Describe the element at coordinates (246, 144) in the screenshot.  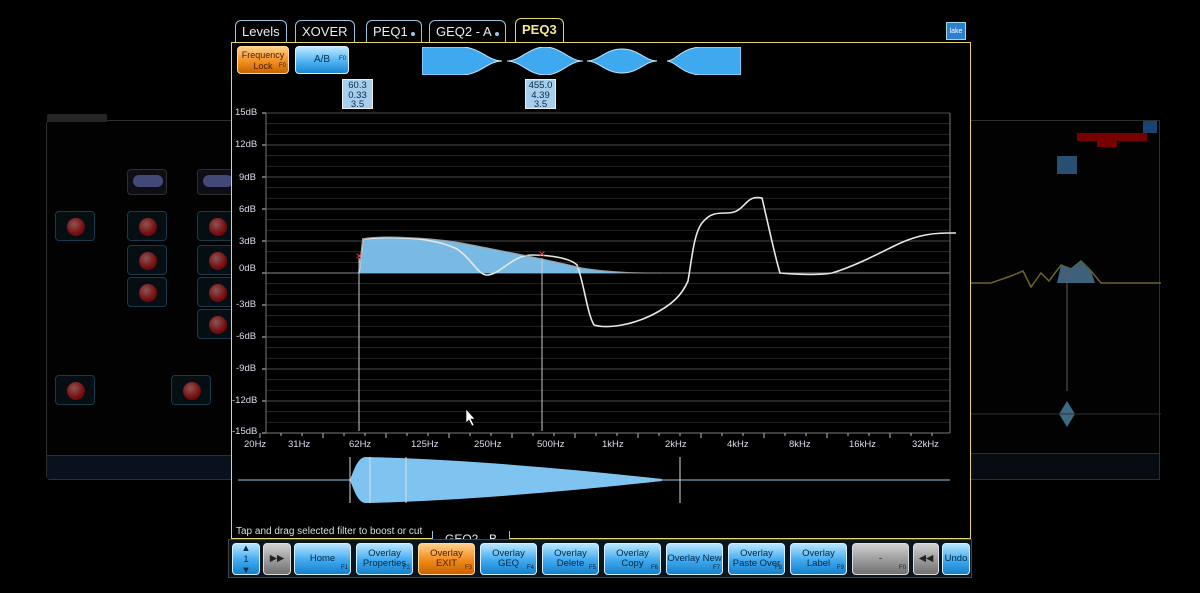
I see `y-axis-label: 12dB` at that location.